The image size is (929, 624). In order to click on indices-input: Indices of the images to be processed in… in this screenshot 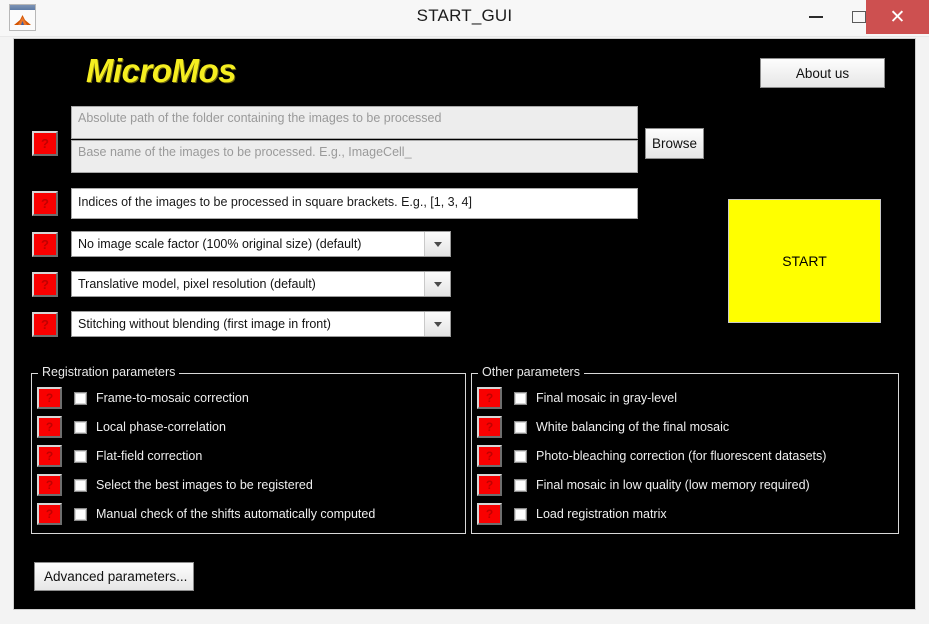, I will do `click(354, 203)`.